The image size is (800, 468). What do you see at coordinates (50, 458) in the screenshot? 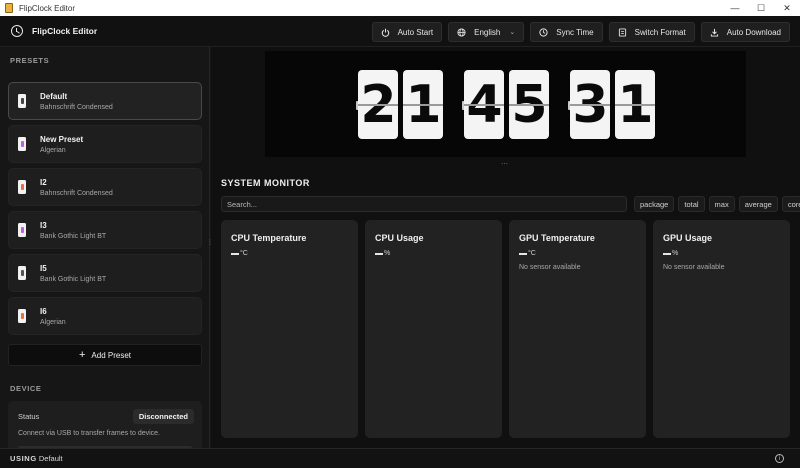
I see `using-value: Default` at bounding box center [50, 458].